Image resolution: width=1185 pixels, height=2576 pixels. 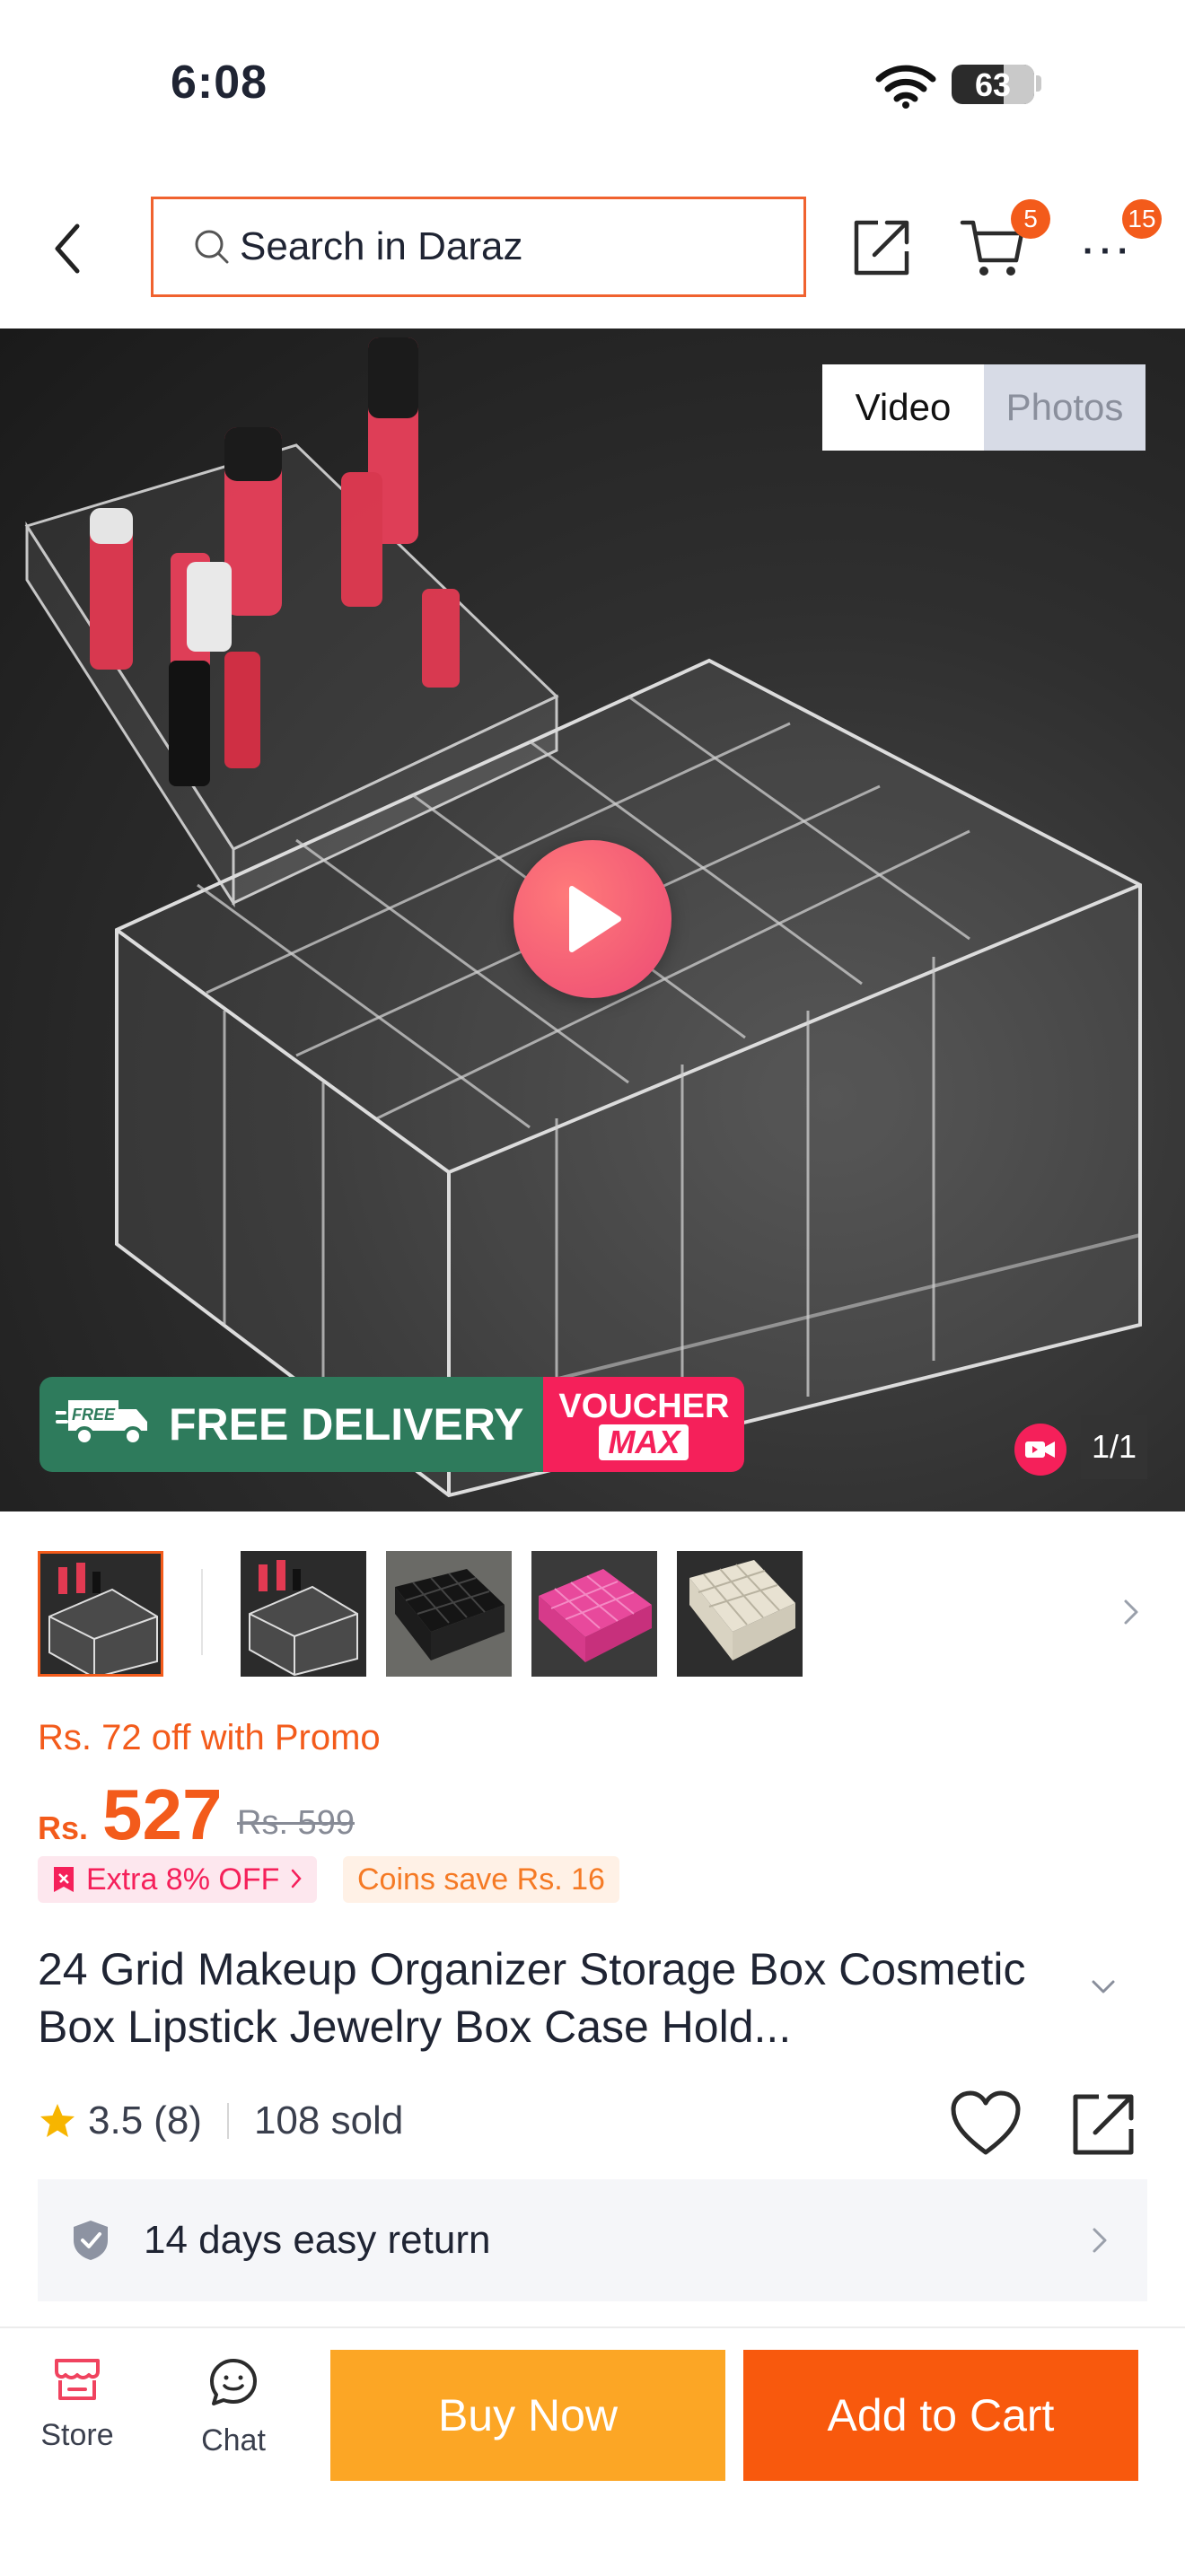 What do you see at coordinates (296, 1823) in the screenshot?
I see `original-price: Rs. 599` at bounding box center [296, 1823].